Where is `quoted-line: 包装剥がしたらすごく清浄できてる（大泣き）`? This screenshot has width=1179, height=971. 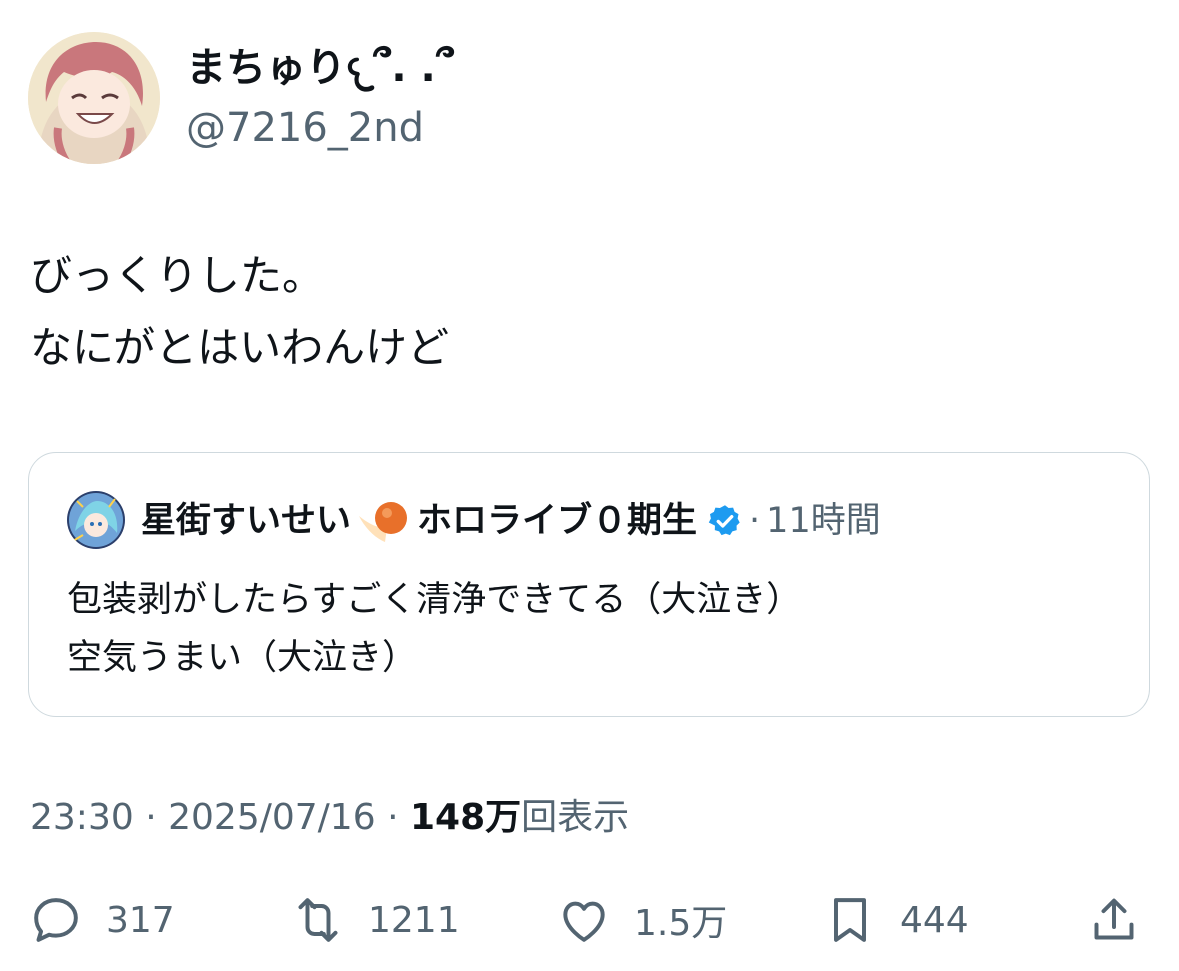 quoted-line: 包装剥がしたらすごく清浄できてる（大泣き） is located at coordinates (434, 600).